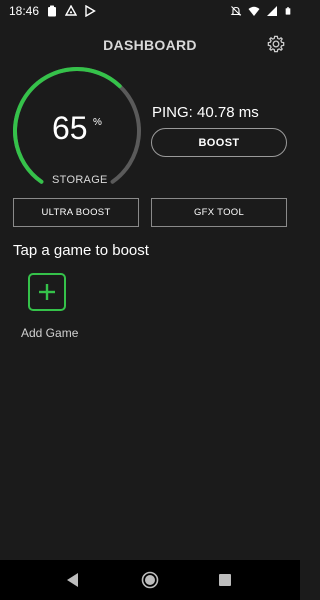  I want to click on status-bar: 18:46, so click(150, 12).